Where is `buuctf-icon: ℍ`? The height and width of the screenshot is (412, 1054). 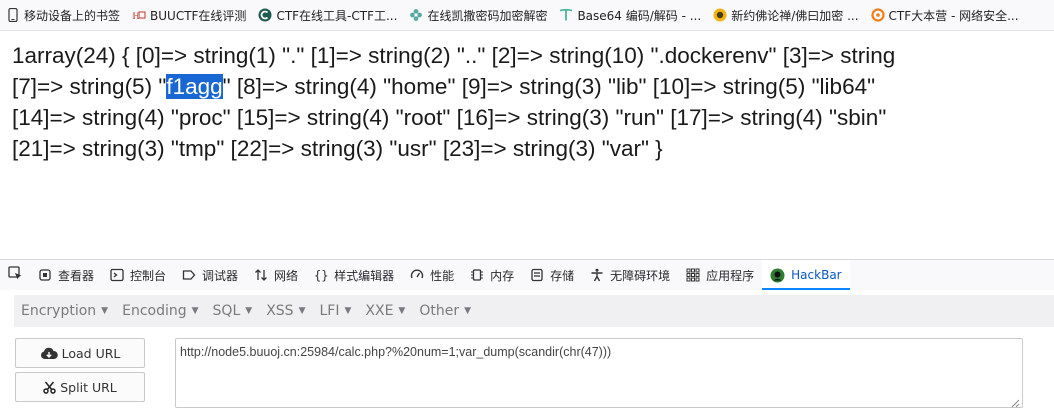 buuctf-icon: ℍ is located at coordinates (139, 15).